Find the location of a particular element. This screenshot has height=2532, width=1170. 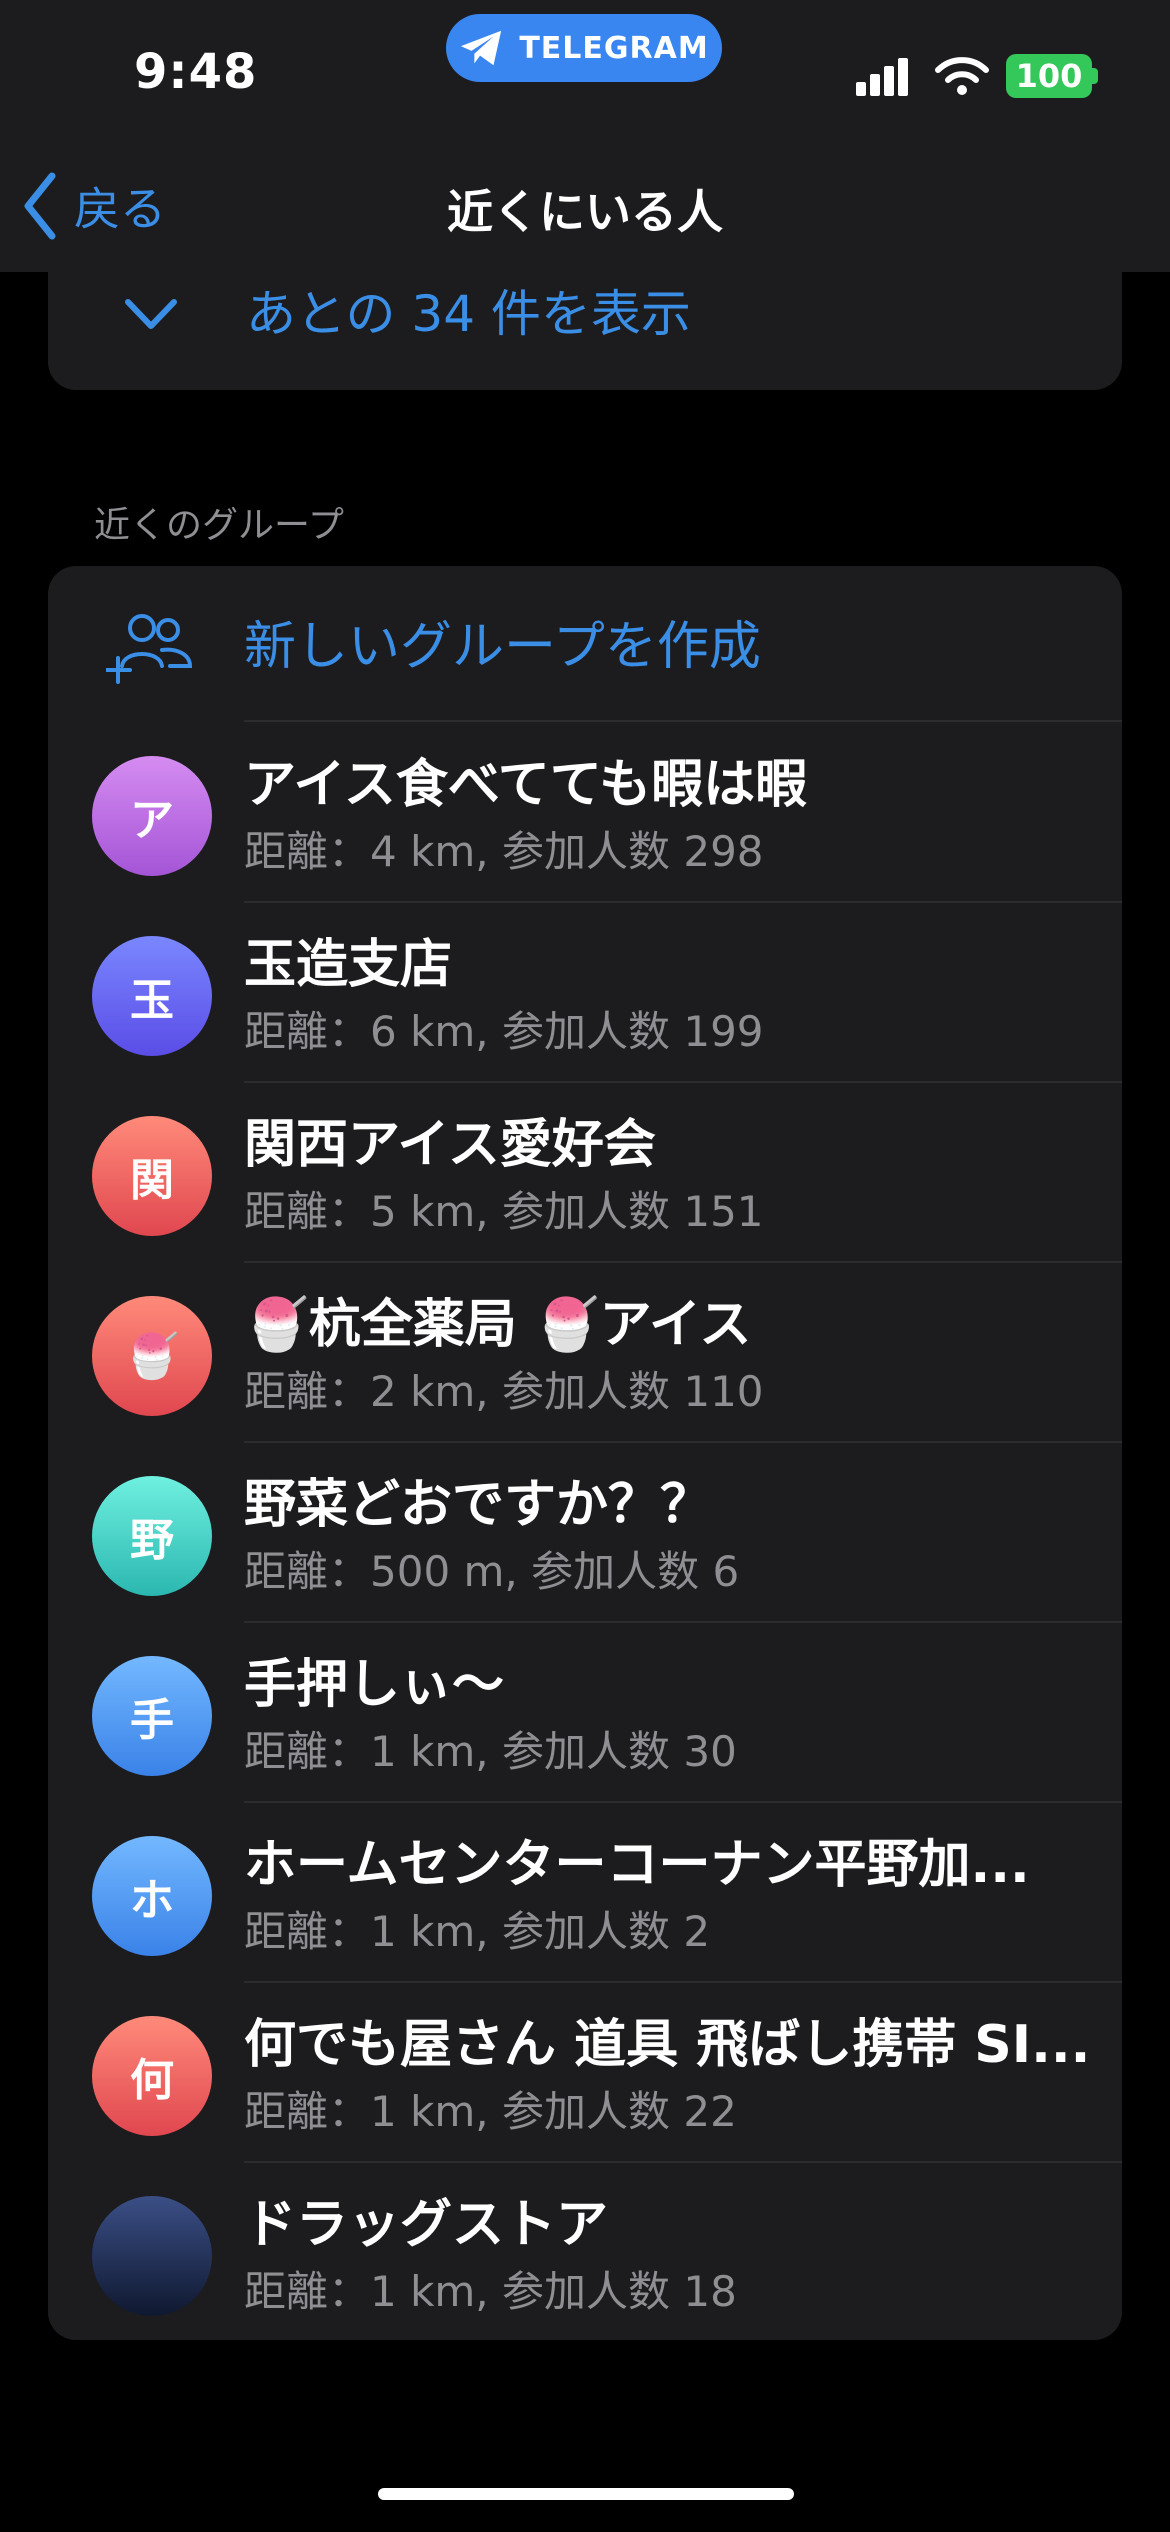

battery-indicator: 100 is located at coordinates (1049, 76).